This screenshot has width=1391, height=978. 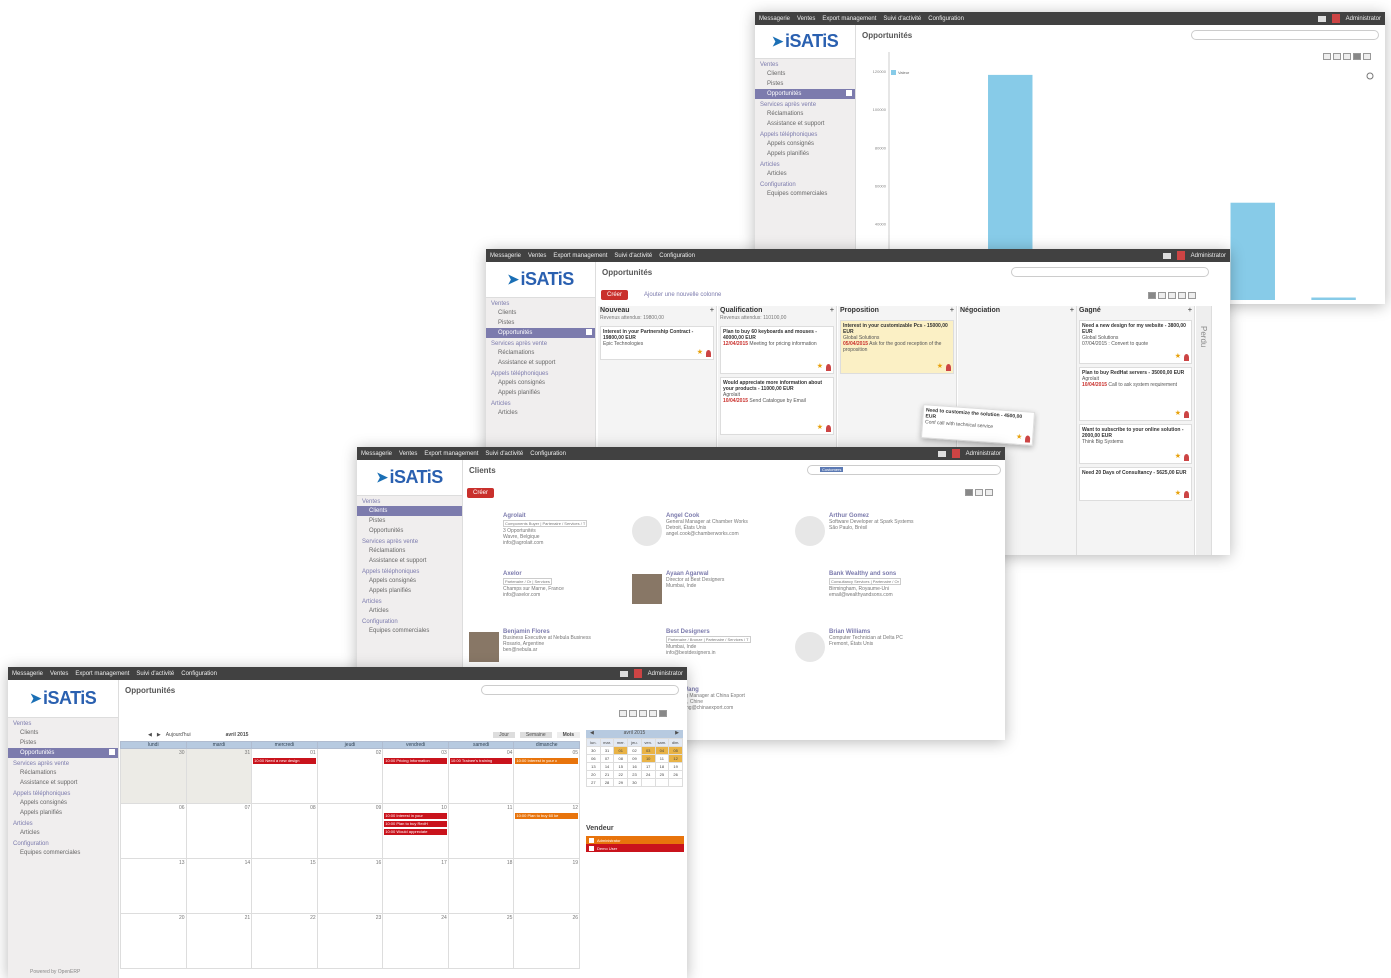 I want to click on add-column-link: Ajouter une nouvelle colonne, so click(x=682, y=295).